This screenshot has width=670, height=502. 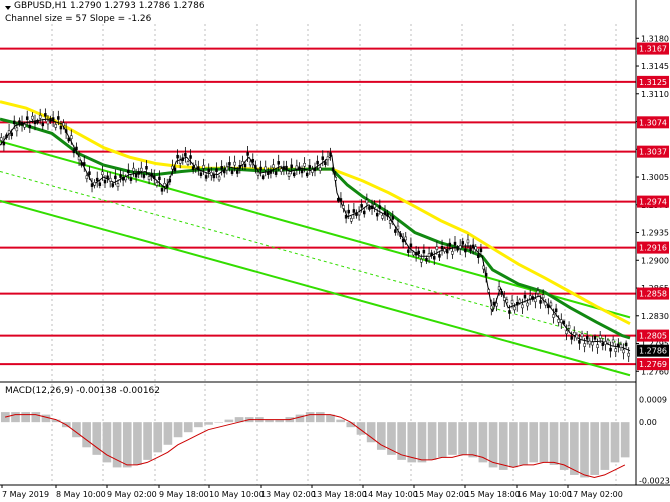 What do you see at coordinates (390, 494) in the screenshot?
I see `x-tick-label: 14 May 10:00` at bounding box center [390, 494].